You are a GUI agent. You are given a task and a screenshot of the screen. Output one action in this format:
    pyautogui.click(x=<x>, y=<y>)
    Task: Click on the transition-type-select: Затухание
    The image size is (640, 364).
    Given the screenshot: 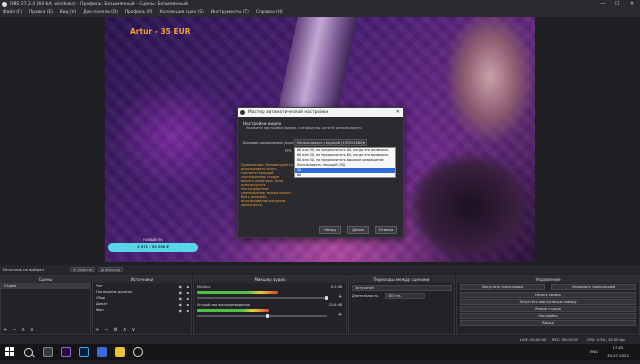 What is the action you would take?
    pyautogui.click(x=402, y=288)
    